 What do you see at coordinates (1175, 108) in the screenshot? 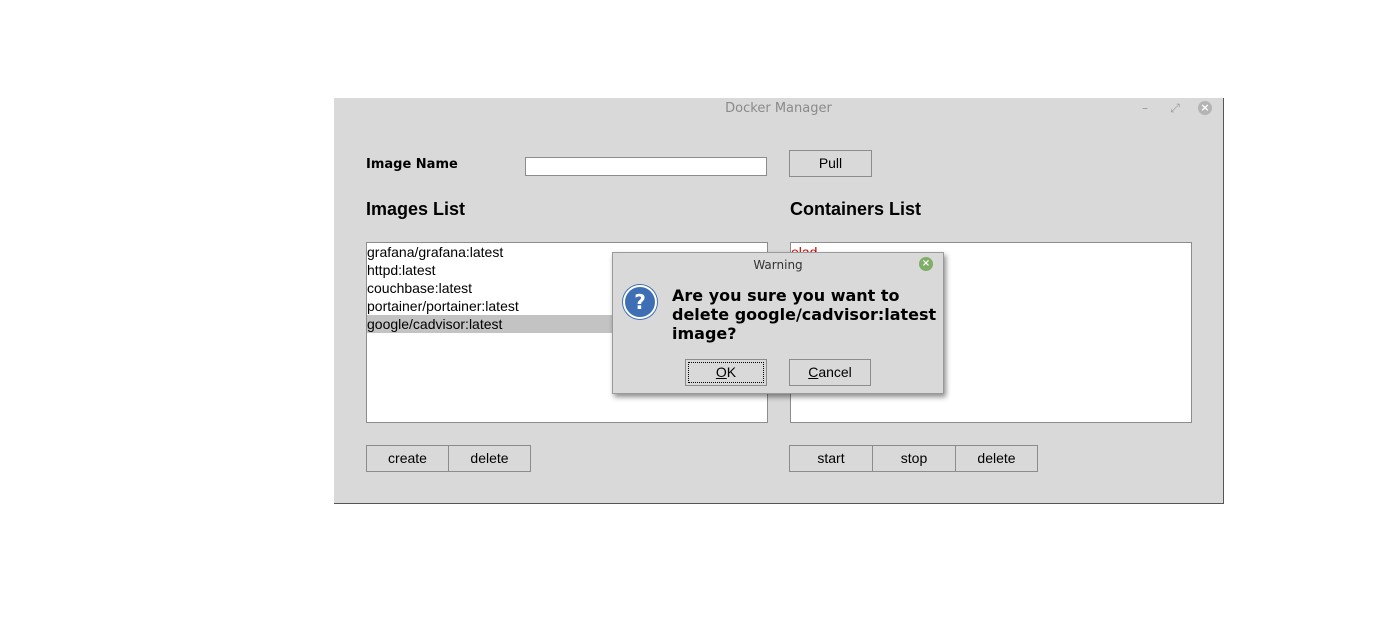
I see `maximize-icon: ⤢` at bounding box center [1175, 108].